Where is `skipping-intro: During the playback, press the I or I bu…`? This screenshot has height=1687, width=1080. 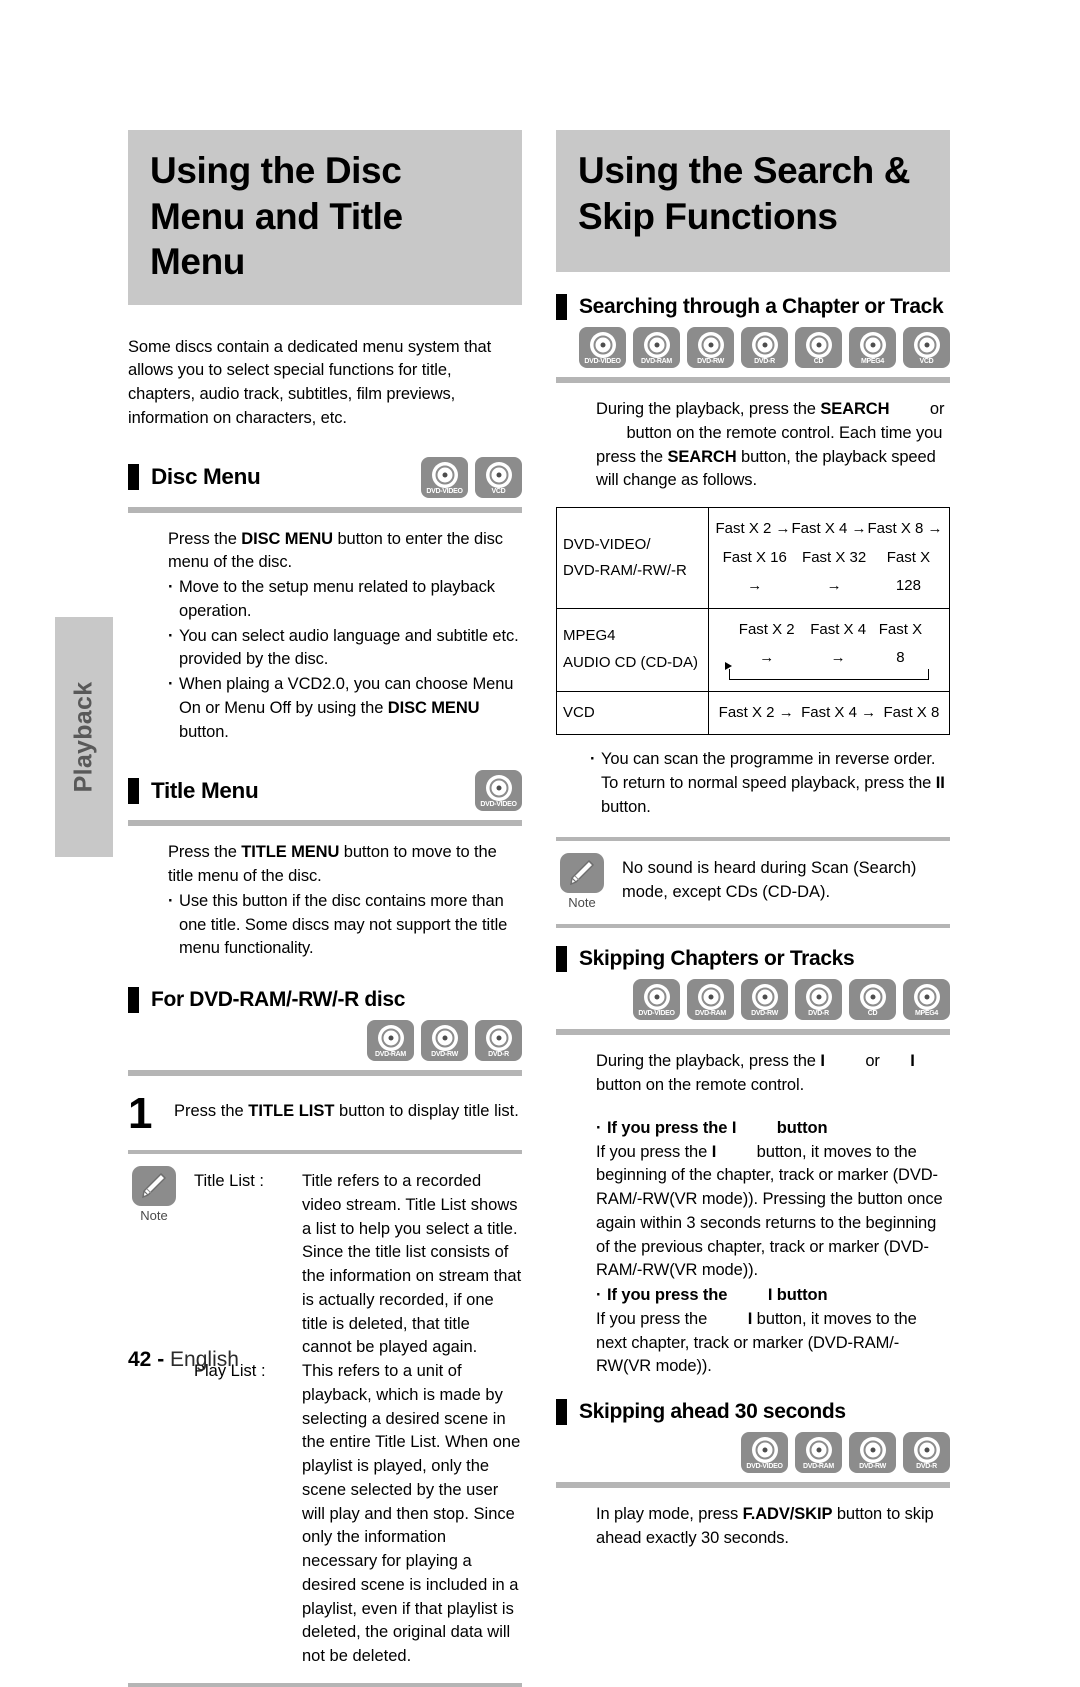
skipping-intro: During the playback, press the I or I bu… is located at coordinates (753, 1214).